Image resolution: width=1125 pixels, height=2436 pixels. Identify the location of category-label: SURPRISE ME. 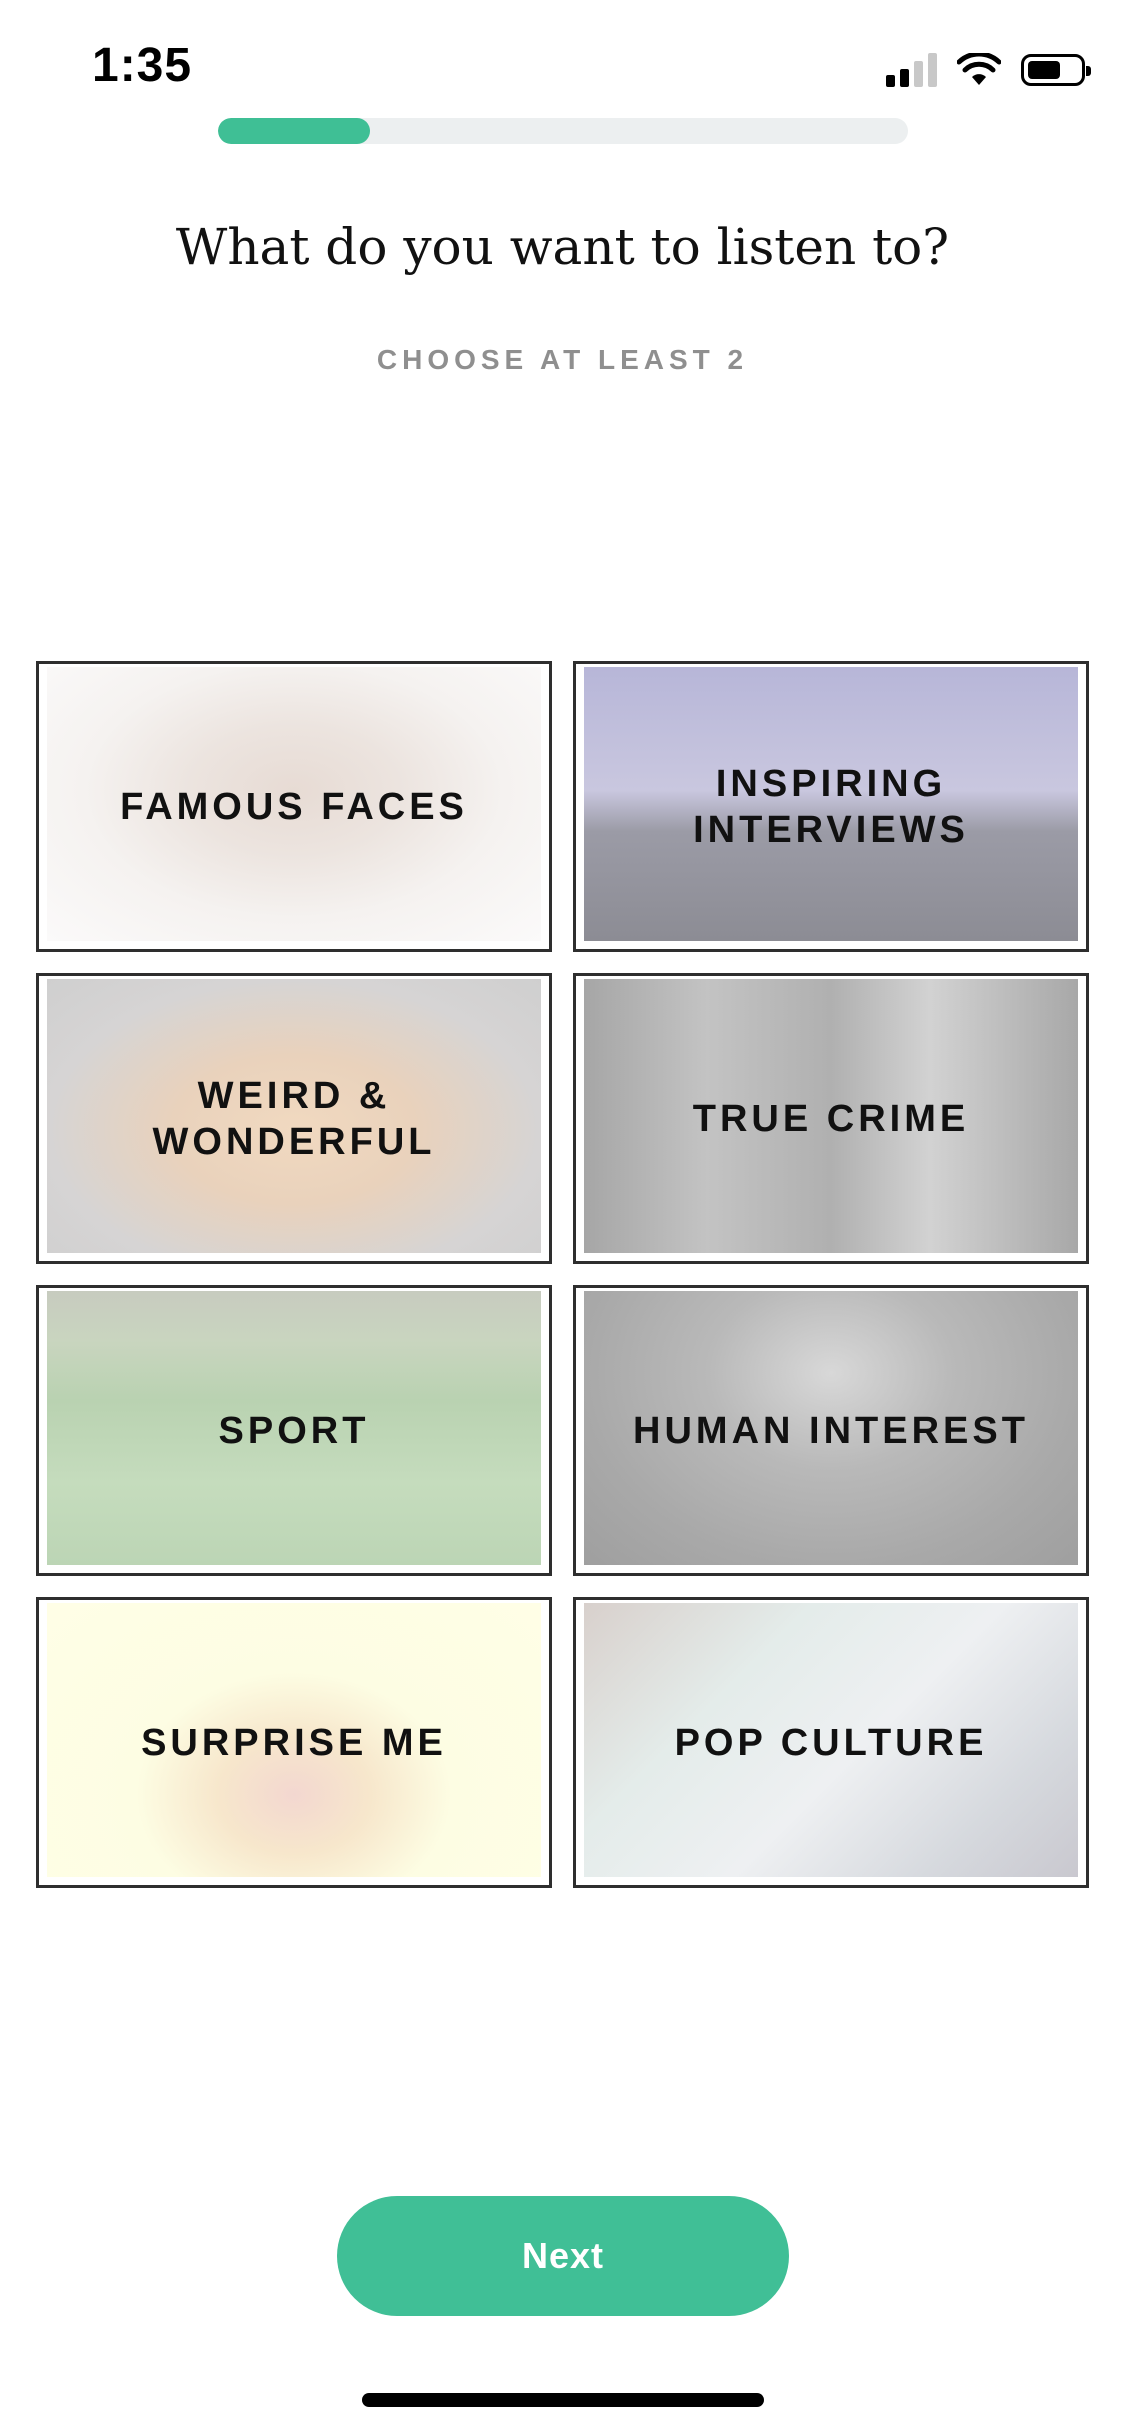
(294, 1742).